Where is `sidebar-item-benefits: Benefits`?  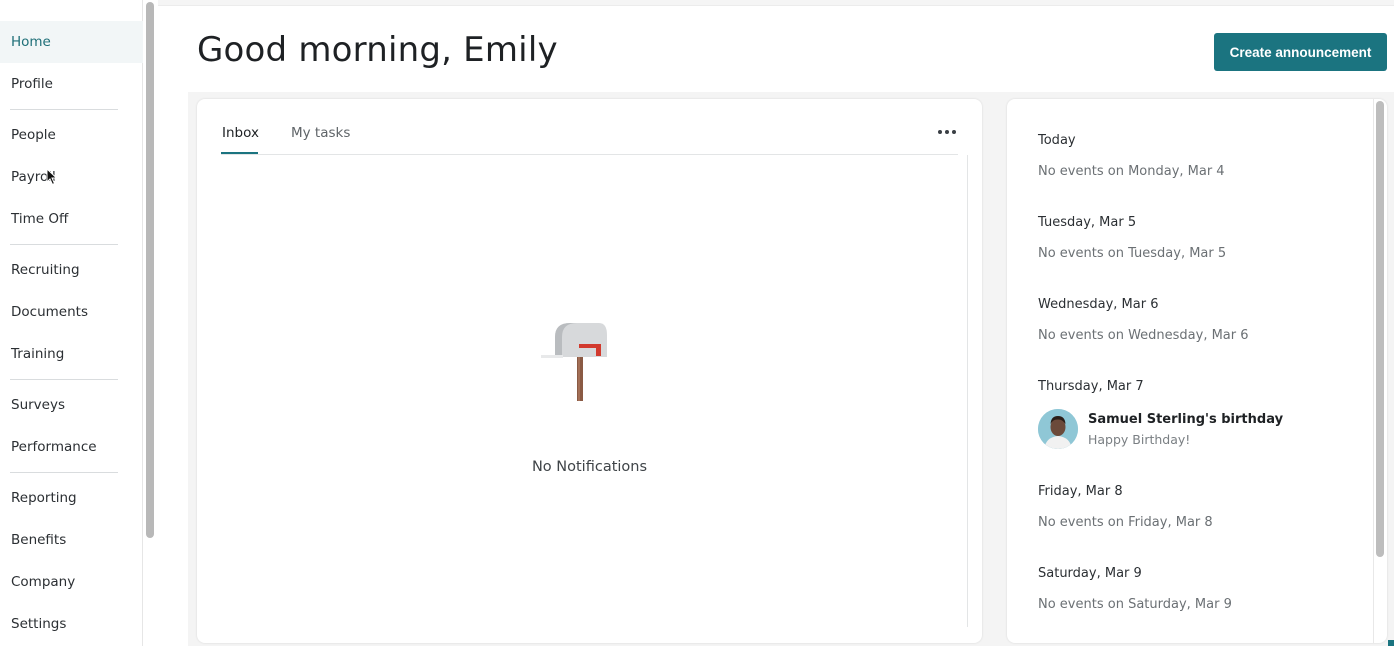 sidebar-item-benefits: Benefits is located at coordinates (71, 540).